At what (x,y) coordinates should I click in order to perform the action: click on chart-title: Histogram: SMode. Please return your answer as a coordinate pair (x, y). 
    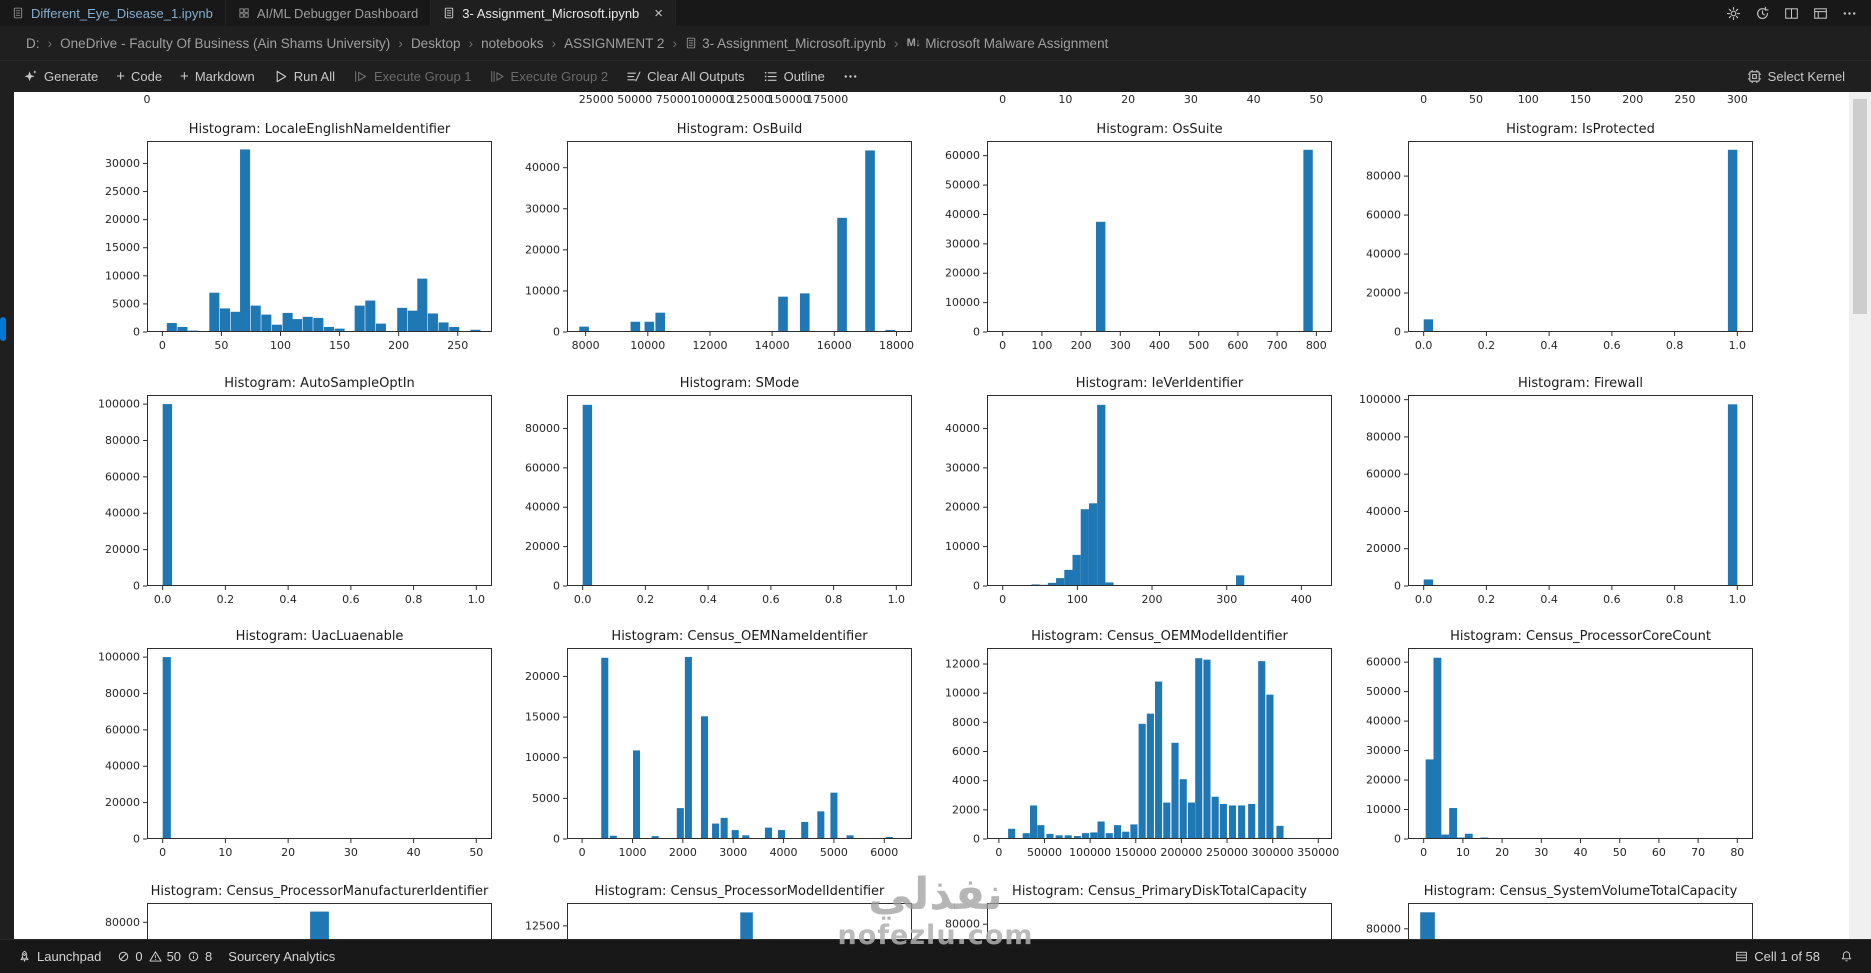
    Looking at the image, I should click on (739, 383).